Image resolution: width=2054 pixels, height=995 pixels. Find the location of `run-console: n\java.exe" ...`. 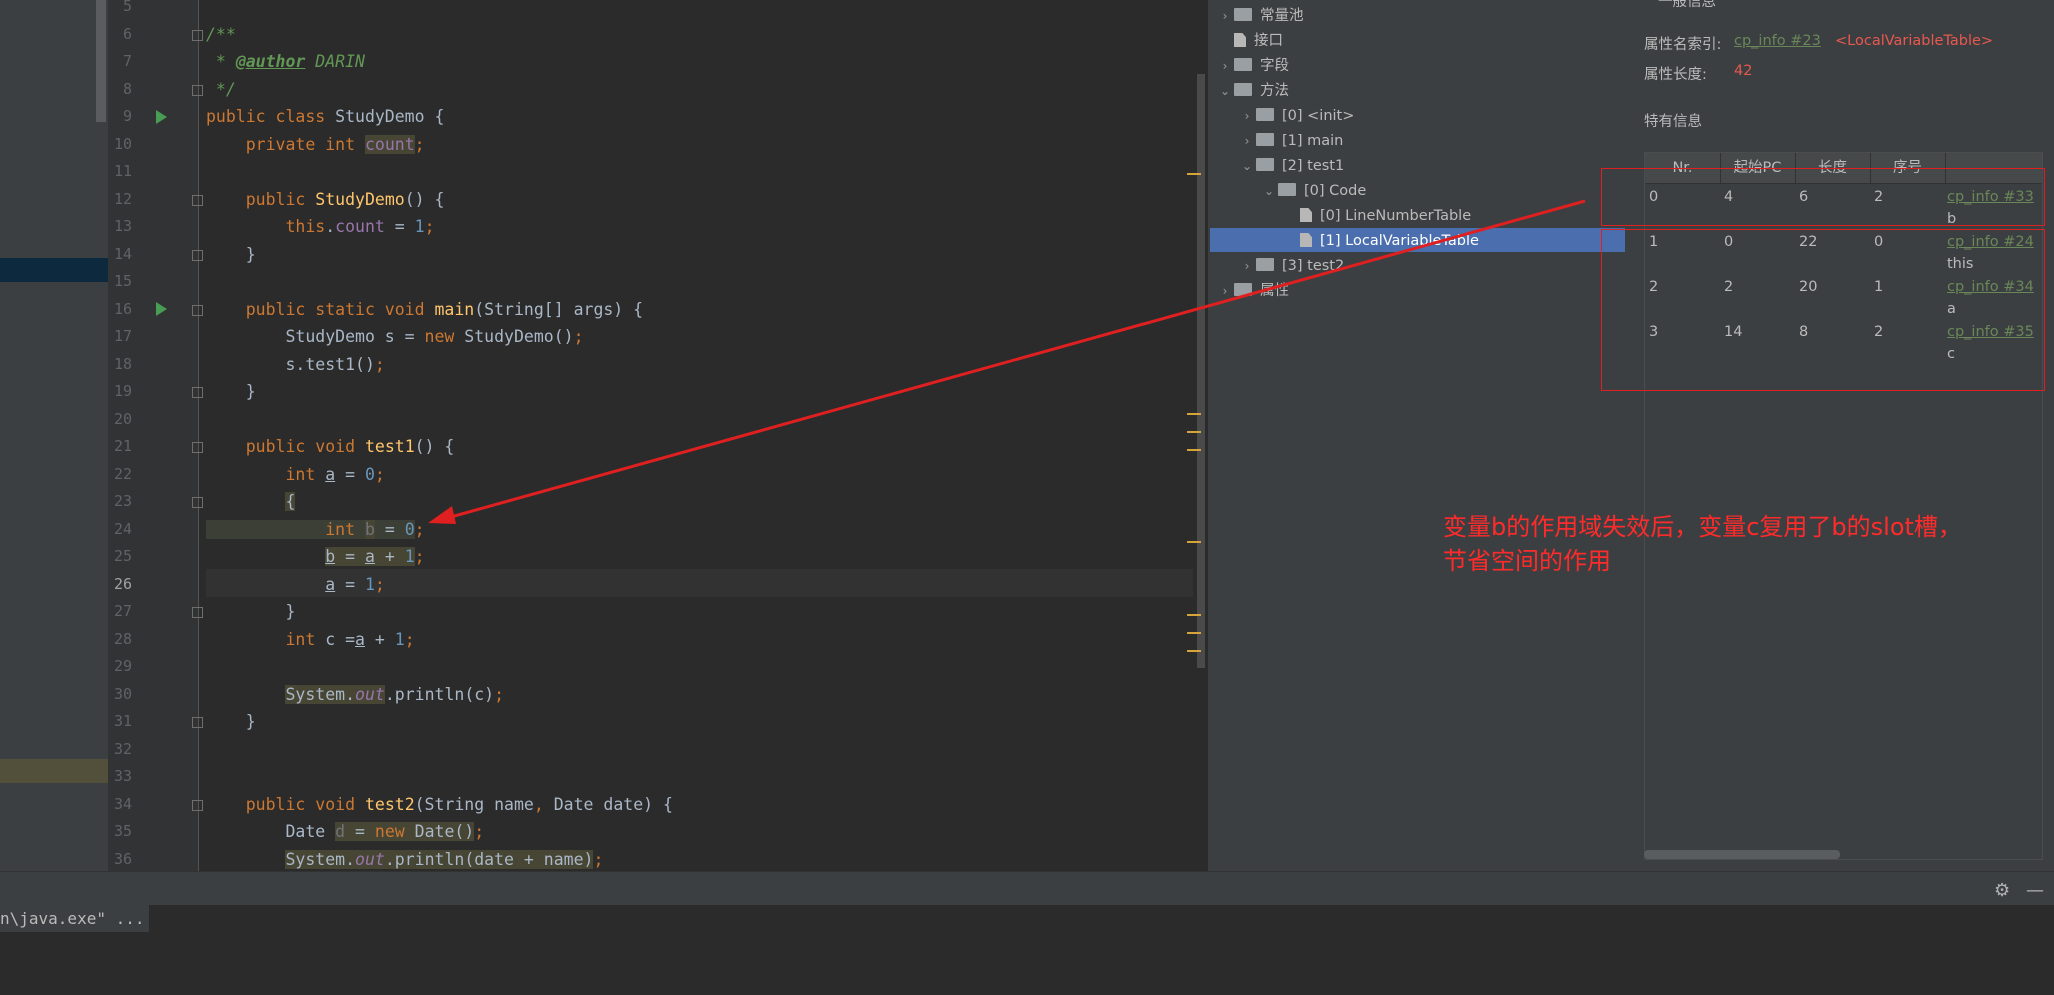

run-console: n\java.exe" ... is located at coordinates (1027, 950).